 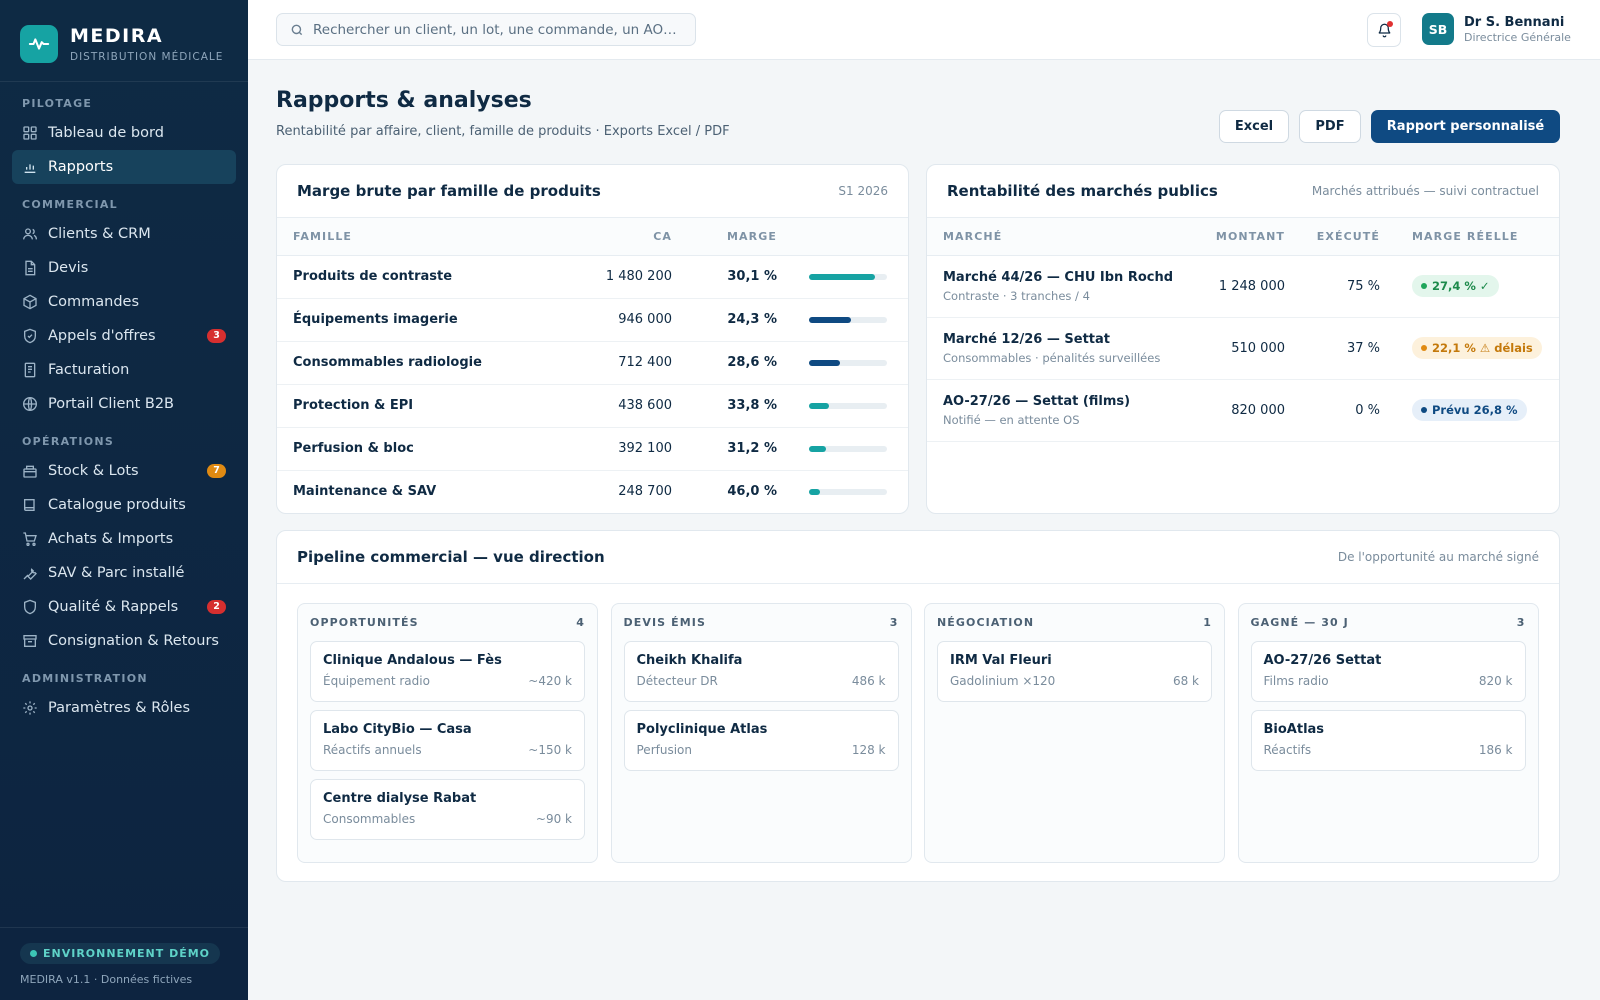 I want to click on sidebar-item-parametres: Paramètres & Rôles, so click(x=124, y=708).